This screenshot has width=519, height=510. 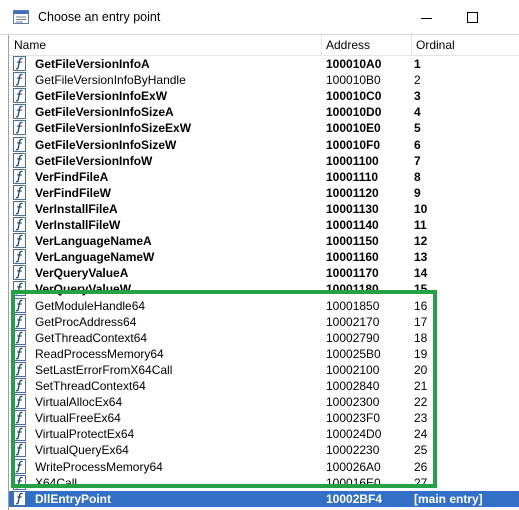 I want to click on entry-name: GetFileVersionInfoByHandle, so click(x=110, y=80).